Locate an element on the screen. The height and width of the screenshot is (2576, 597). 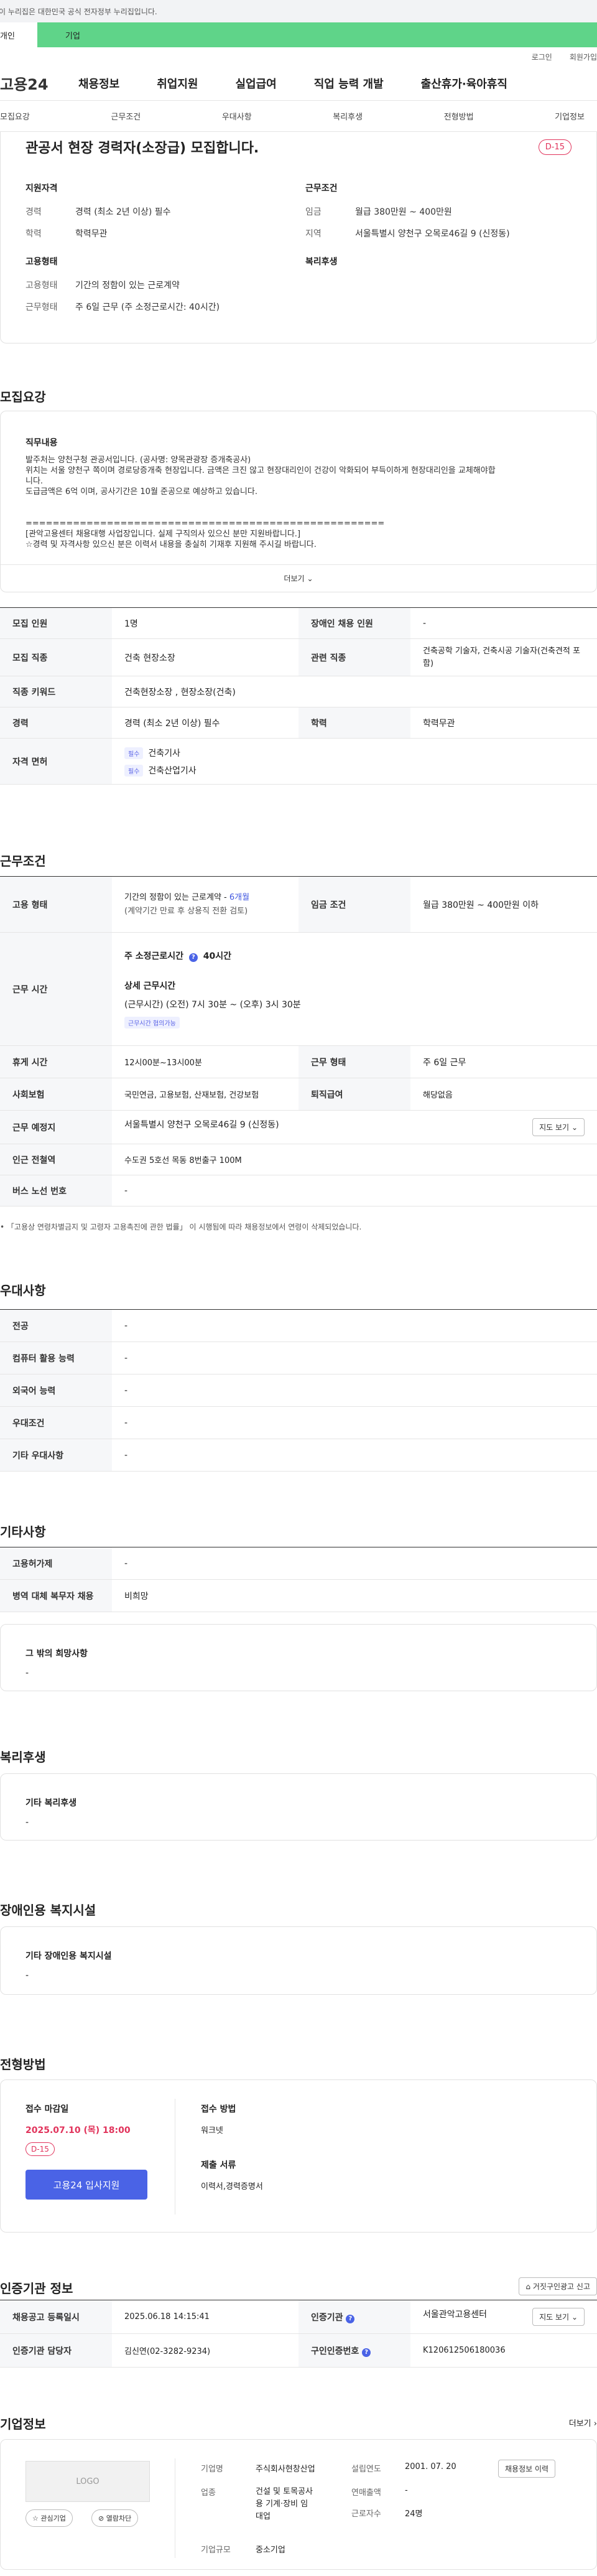
cell-value: - is located at coordinates (354, 1391).